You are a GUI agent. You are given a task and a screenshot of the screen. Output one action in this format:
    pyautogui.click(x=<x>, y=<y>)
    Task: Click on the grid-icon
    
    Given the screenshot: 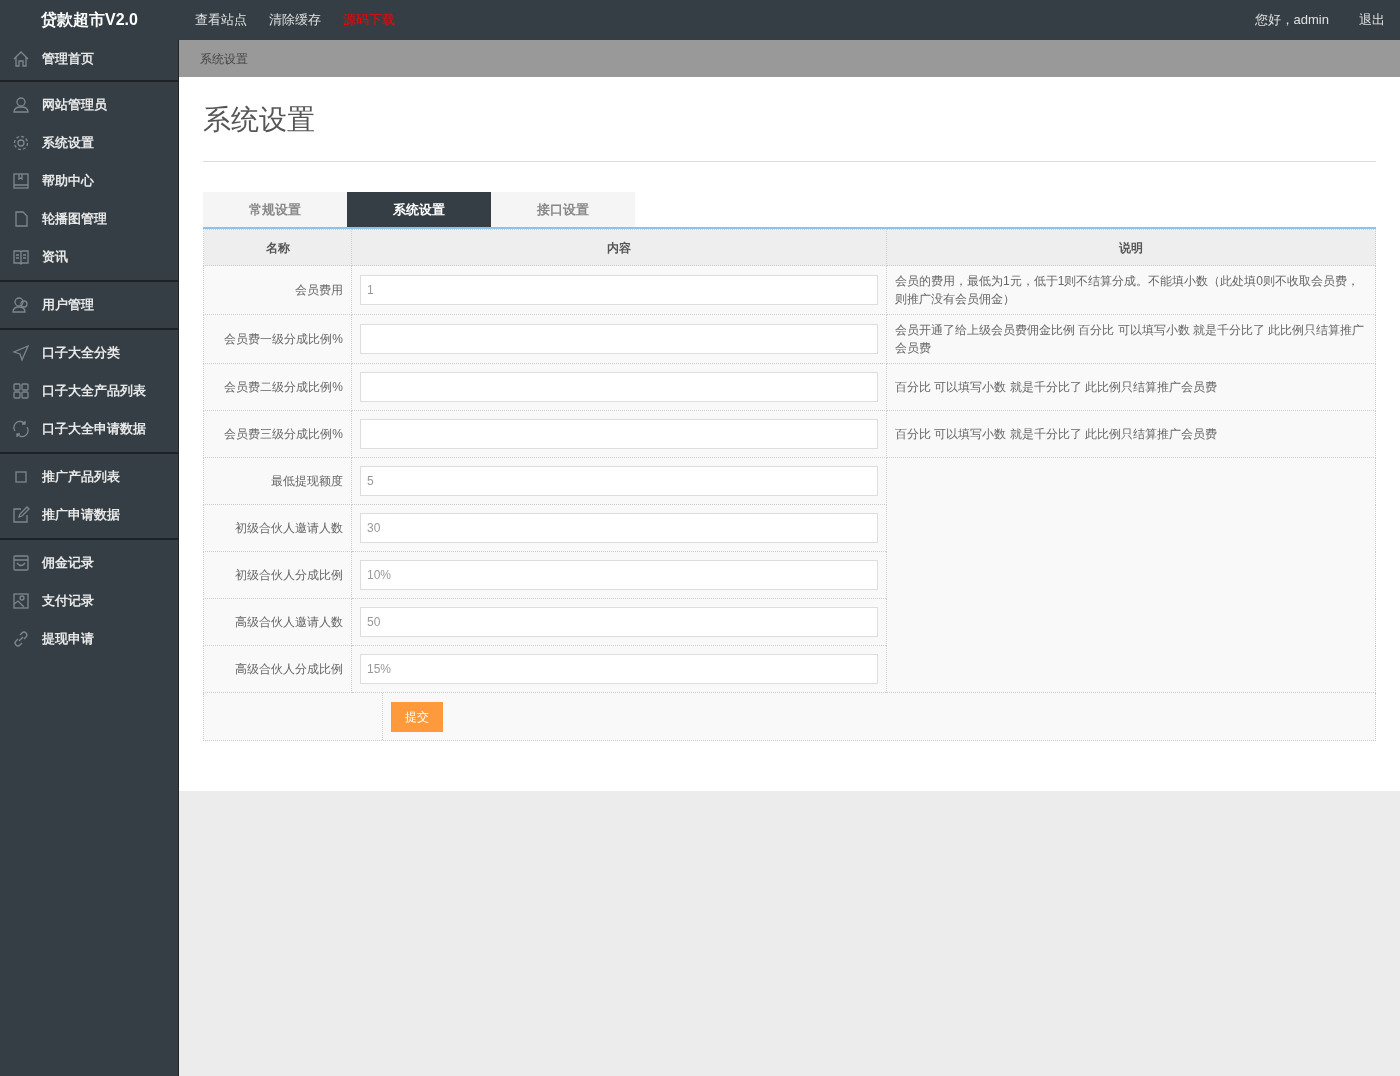 What is the action you would take?
    pyautogui.click(x=21, y=391)
    